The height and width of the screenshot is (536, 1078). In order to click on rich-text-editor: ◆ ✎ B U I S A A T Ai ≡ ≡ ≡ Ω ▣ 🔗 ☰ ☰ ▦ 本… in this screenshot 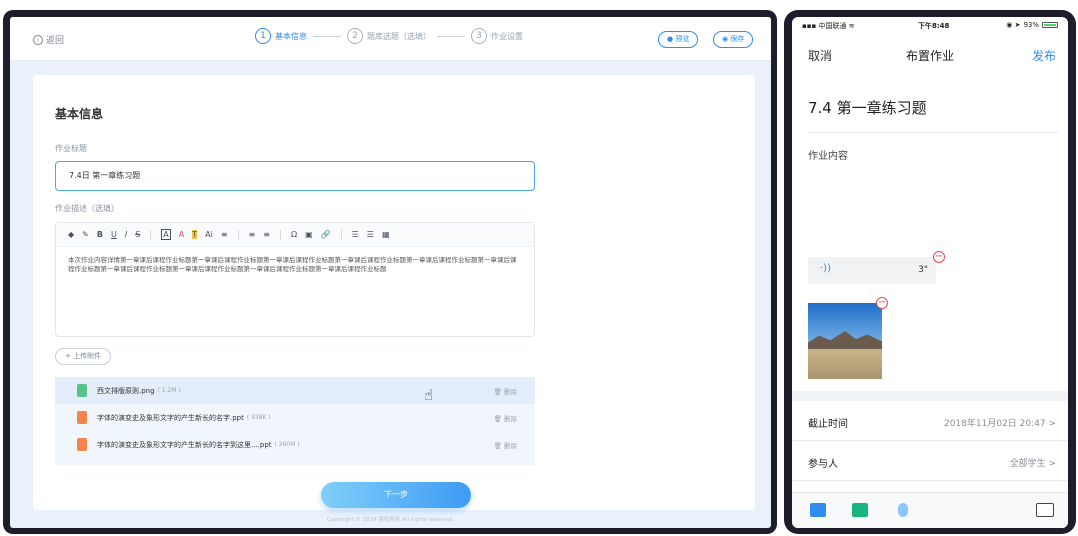, I will do `click(295, 279)`.